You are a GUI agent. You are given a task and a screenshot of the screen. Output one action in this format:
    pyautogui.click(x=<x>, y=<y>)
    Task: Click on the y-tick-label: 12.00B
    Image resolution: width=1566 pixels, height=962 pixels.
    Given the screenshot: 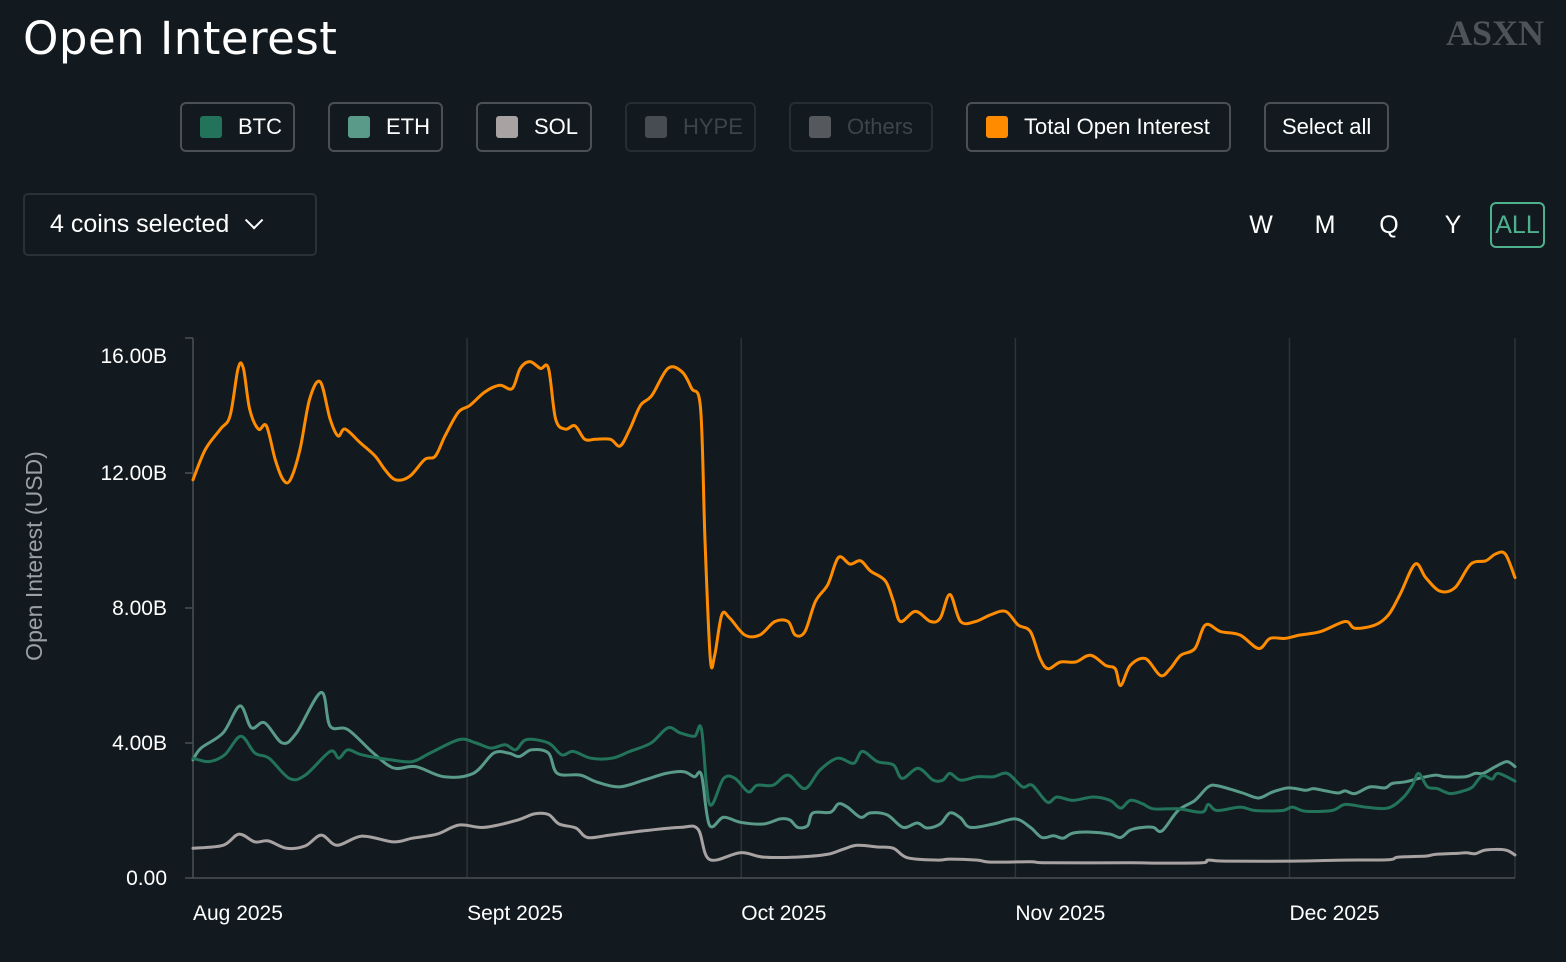 What is the action you would take?
    pyautogui.click(x=133, y=473)
    